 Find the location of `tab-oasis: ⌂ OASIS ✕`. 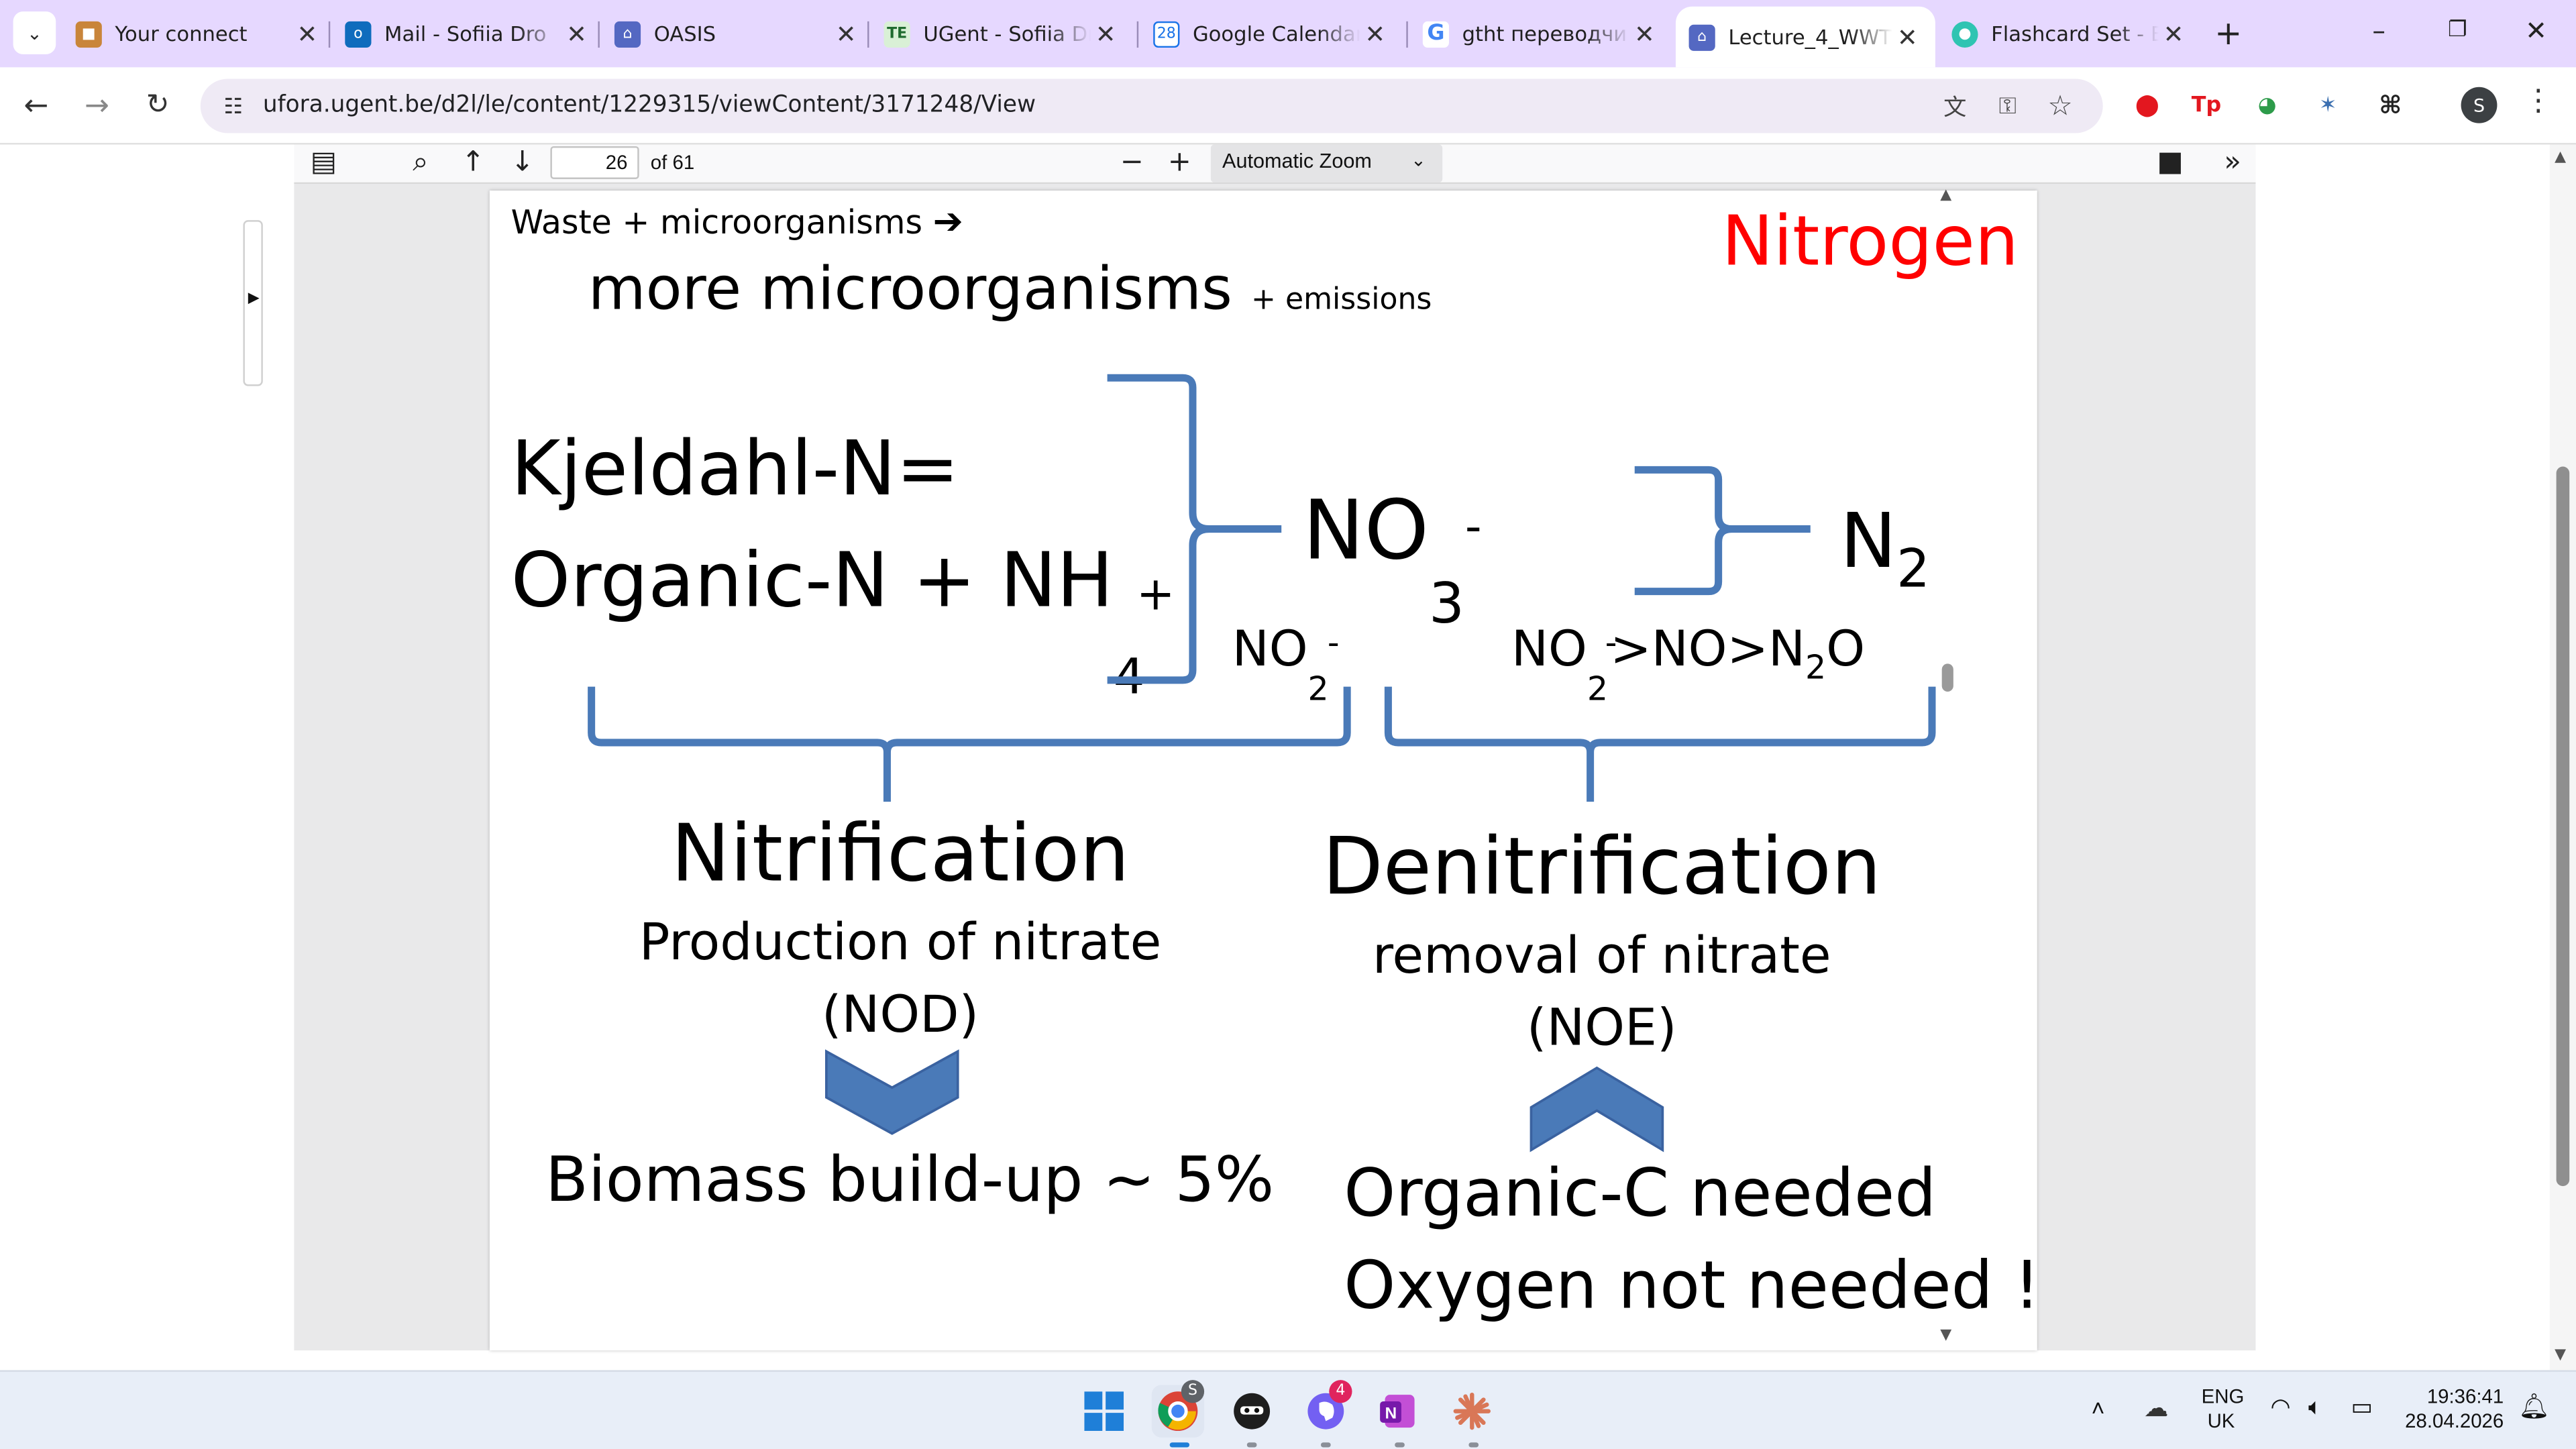

tab-oasis: ⌂ OASIS ✕ is located at coordinates (737, 34).